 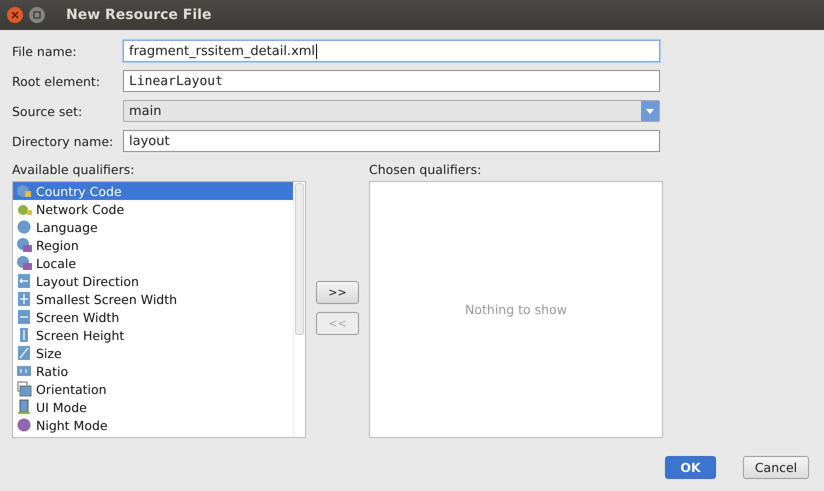 What do you see at coordinates (776, 467) in the screenshot?
I see `cancel-button: Cancel` at bounding box center [776, 467].